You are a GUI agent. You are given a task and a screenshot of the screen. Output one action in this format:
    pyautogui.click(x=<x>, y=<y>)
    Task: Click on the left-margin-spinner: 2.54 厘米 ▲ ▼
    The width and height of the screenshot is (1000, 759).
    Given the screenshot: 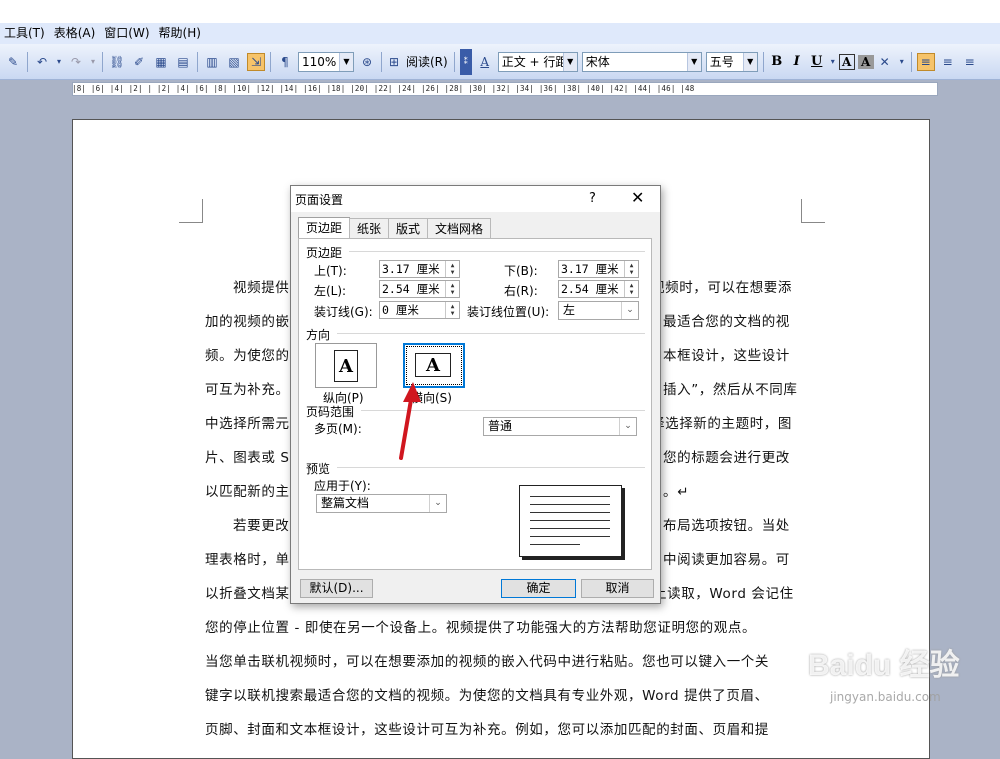 What is the action you would take?
    pyautogui.click(x=419, y=289)
    